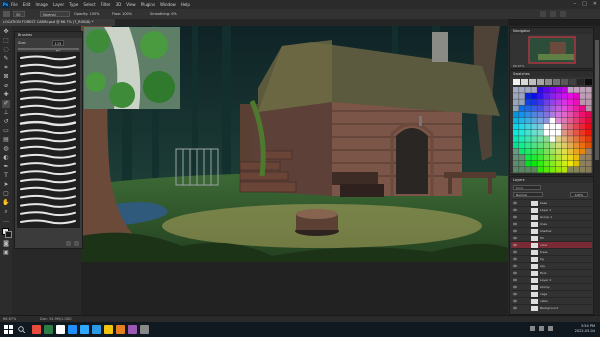 This screenshot has height=337, width=600. Describe the element at coordinates (552, 130) in the screenshot. I see `color-wheel-grid` at that location.